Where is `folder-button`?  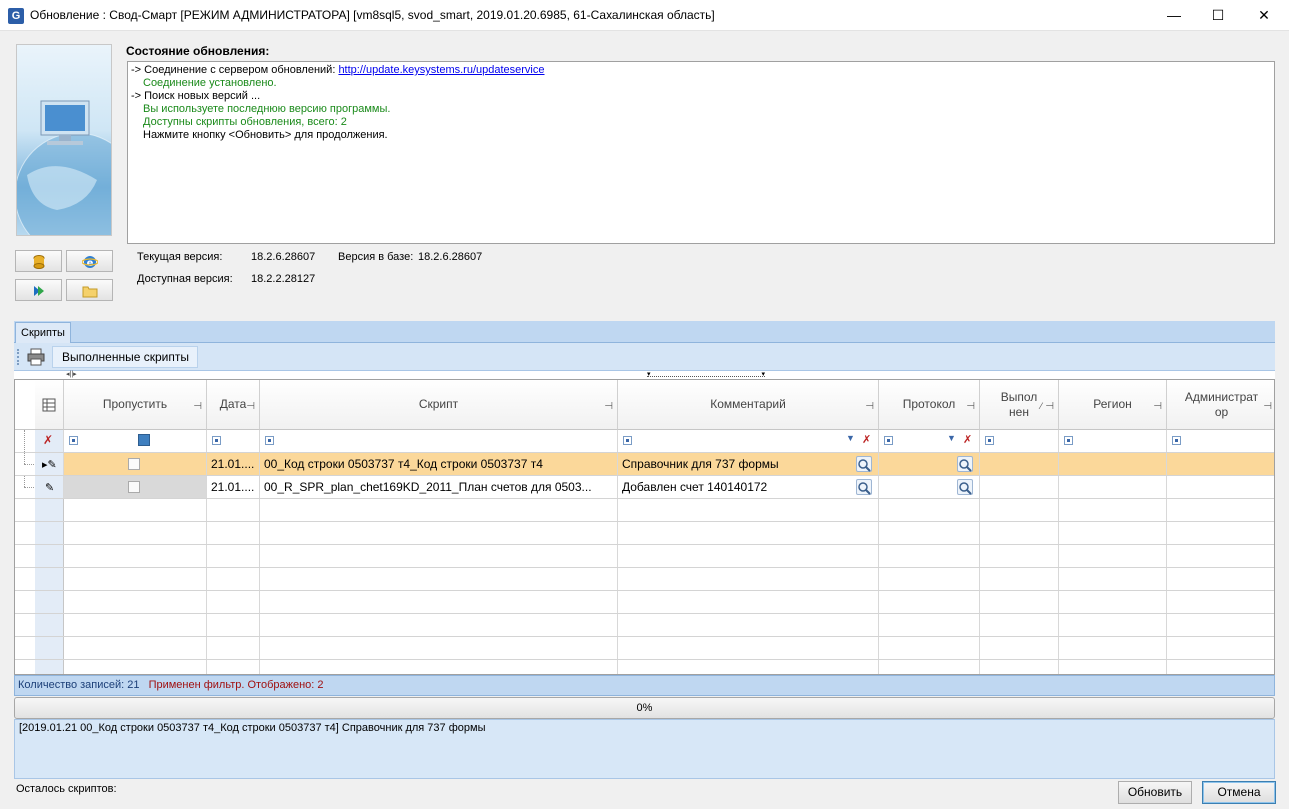
folder-button is located at coordinates (89, 290).